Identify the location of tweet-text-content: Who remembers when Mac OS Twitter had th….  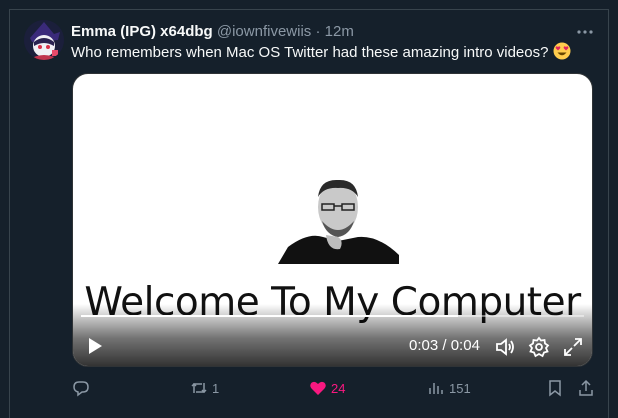
(310, 52).